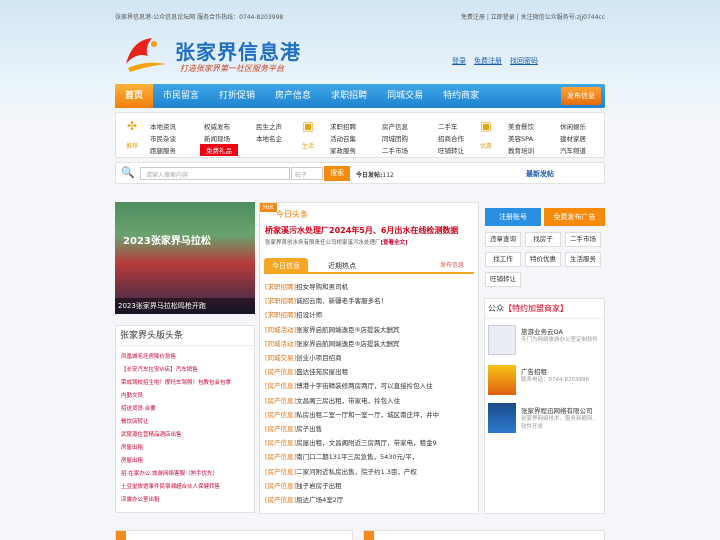  I want to click on news-text: 招女导购和男司机, so click(322, 287).